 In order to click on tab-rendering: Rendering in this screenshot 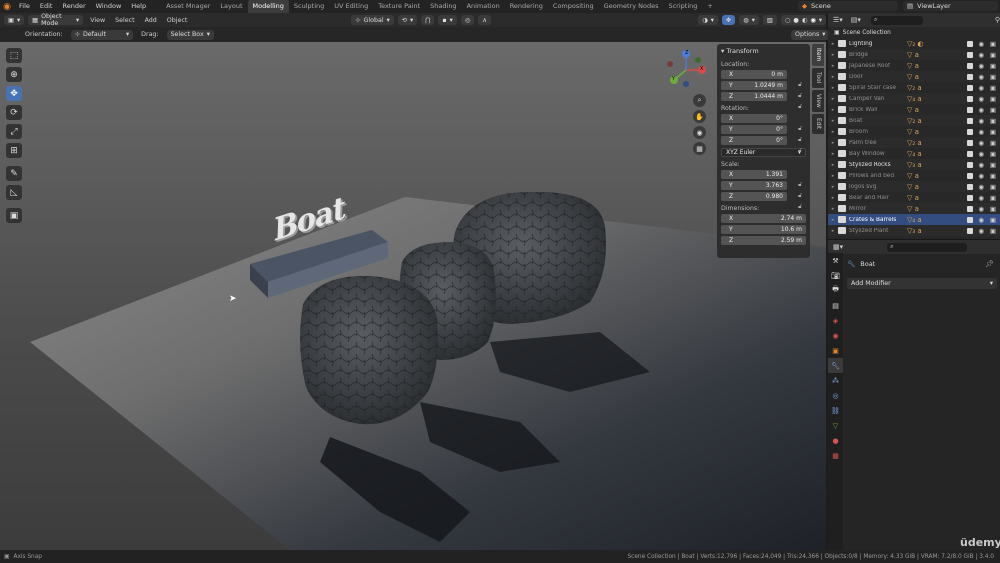, I will do `click(526, 6)`.